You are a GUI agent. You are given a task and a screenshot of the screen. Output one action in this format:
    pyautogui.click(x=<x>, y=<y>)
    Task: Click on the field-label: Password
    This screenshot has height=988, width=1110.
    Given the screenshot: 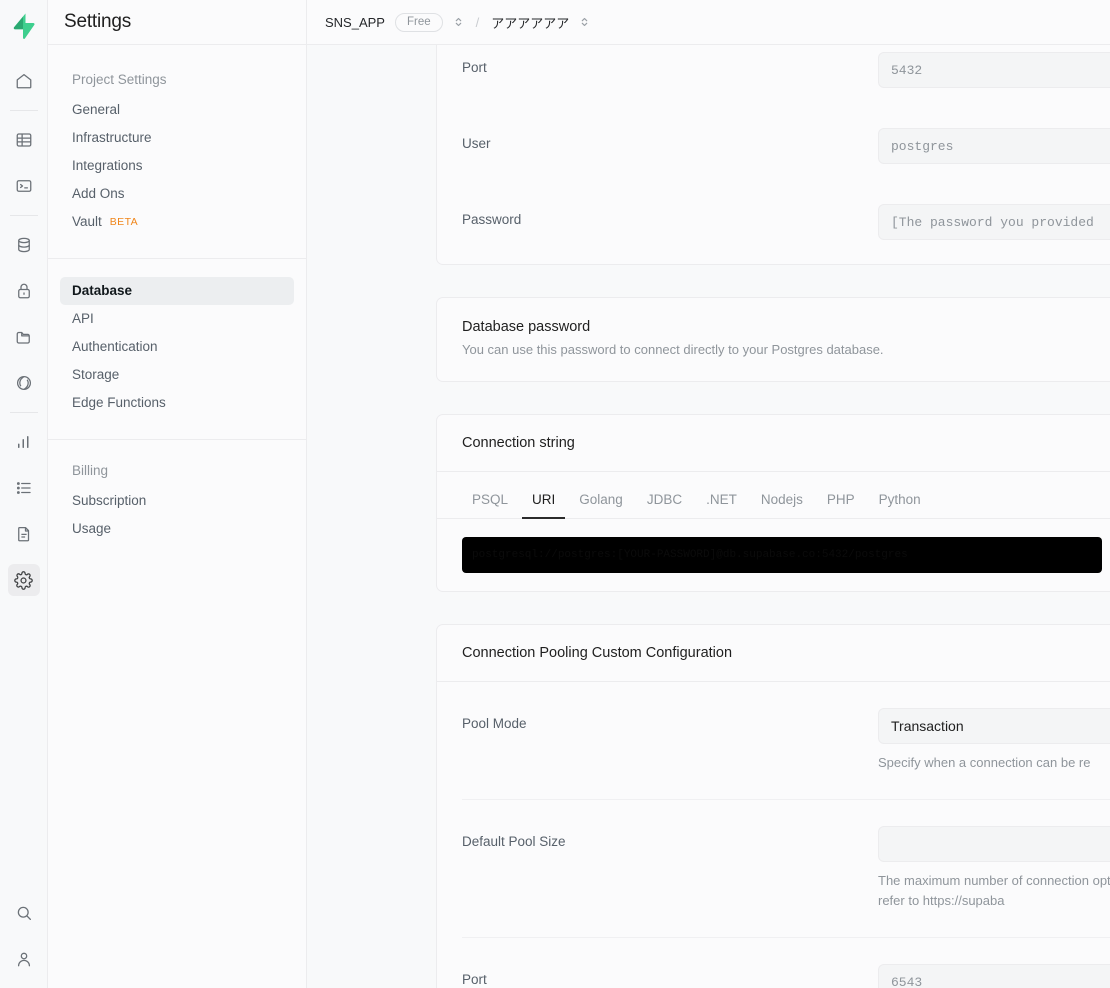 What is the action you would take?
    pyautogui.click(x=492, y=219)
    